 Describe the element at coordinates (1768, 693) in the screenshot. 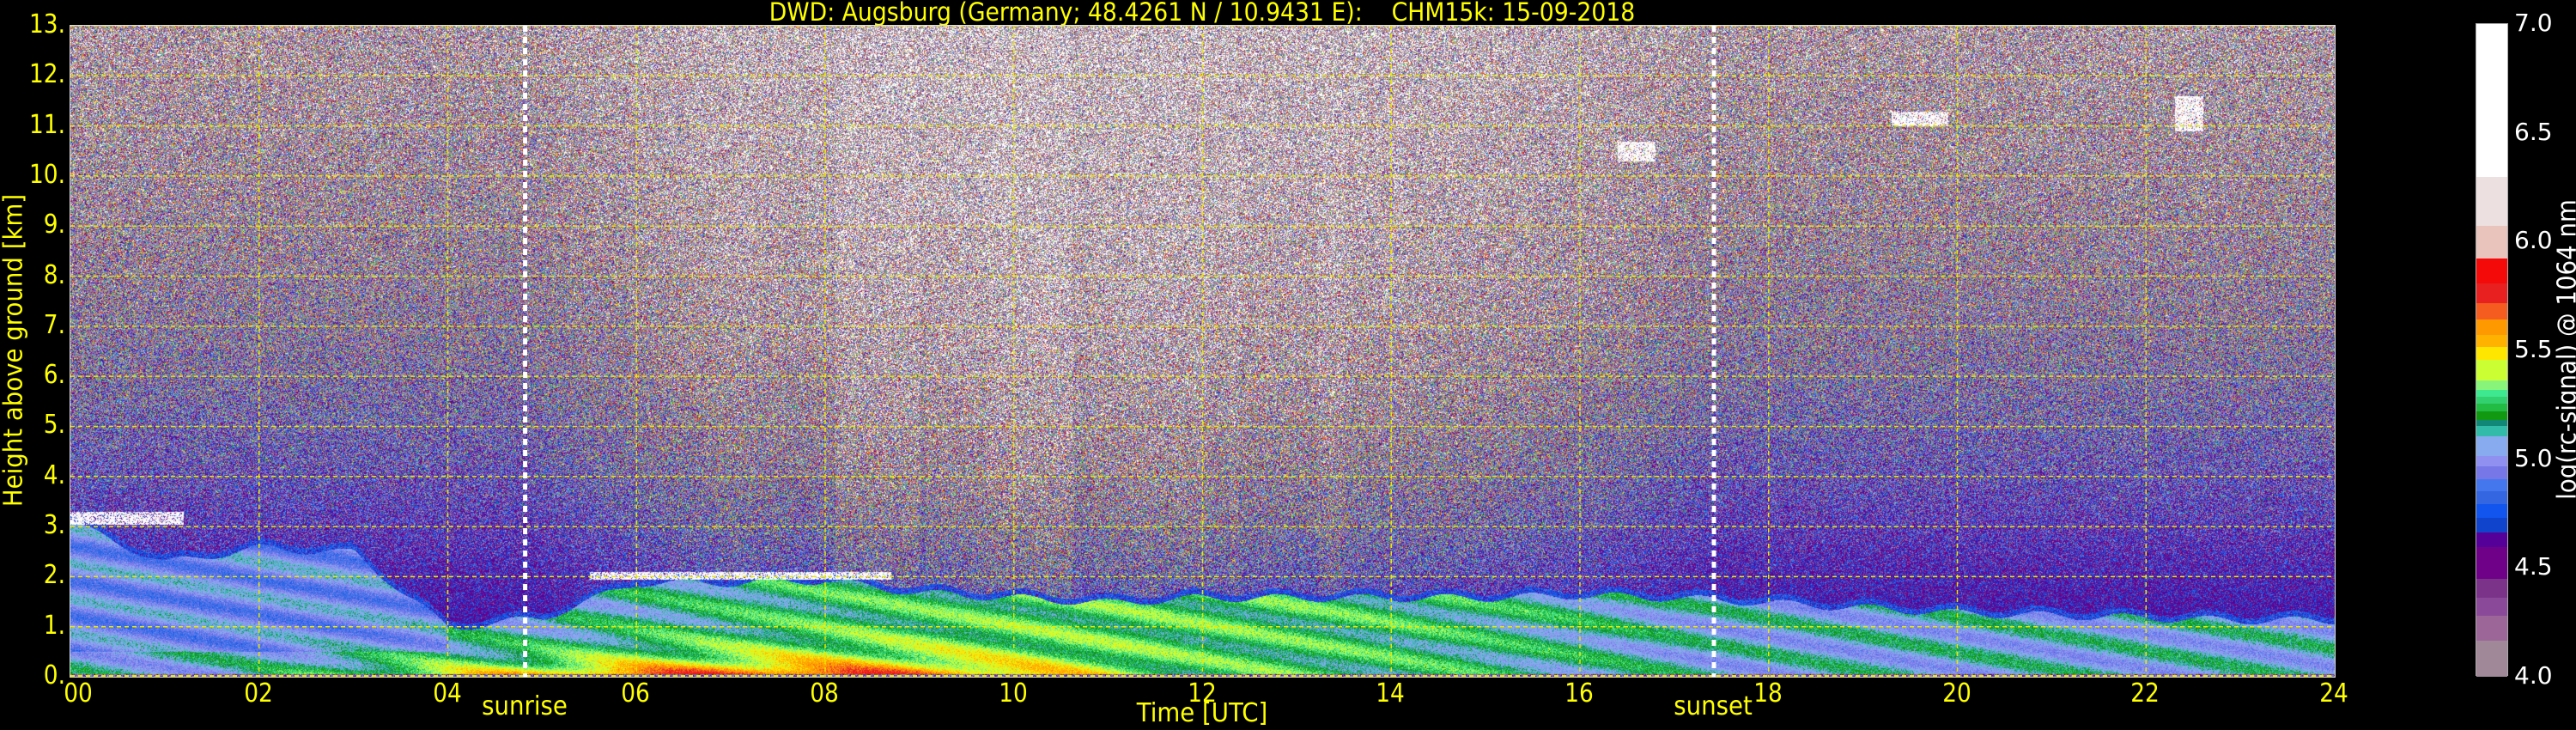

I see `x-tick-label: 18` at that location.